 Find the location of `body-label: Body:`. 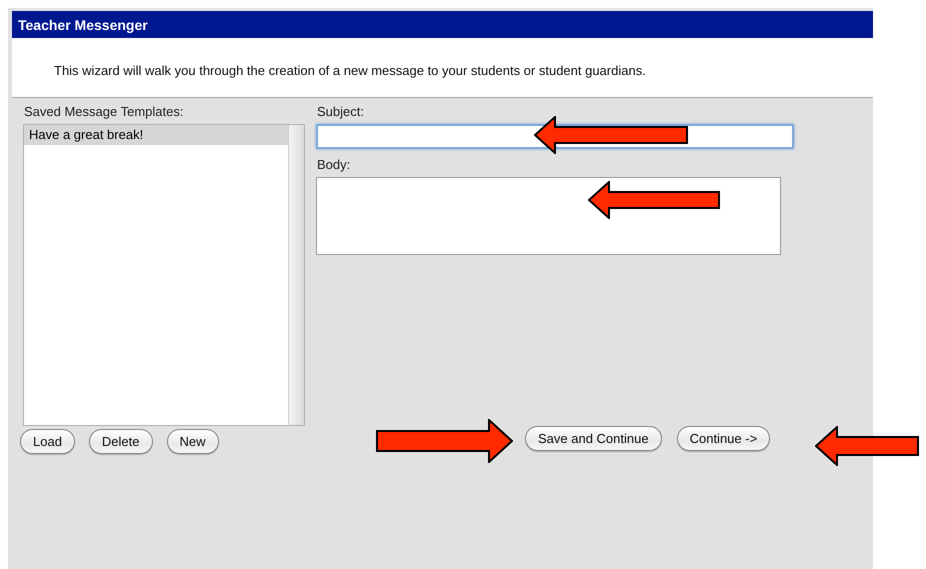

body-label: Body: is located at coordinates (334, 165).